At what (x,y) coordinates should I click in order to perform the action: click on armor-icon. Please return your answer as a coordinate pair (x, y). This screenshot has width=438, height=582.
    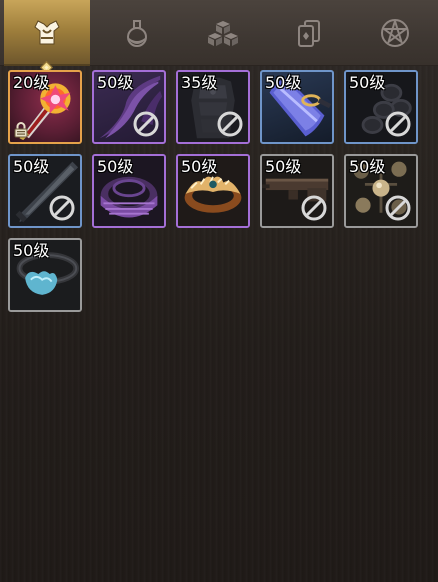
    Looking at the image, I should click on (47, 32).